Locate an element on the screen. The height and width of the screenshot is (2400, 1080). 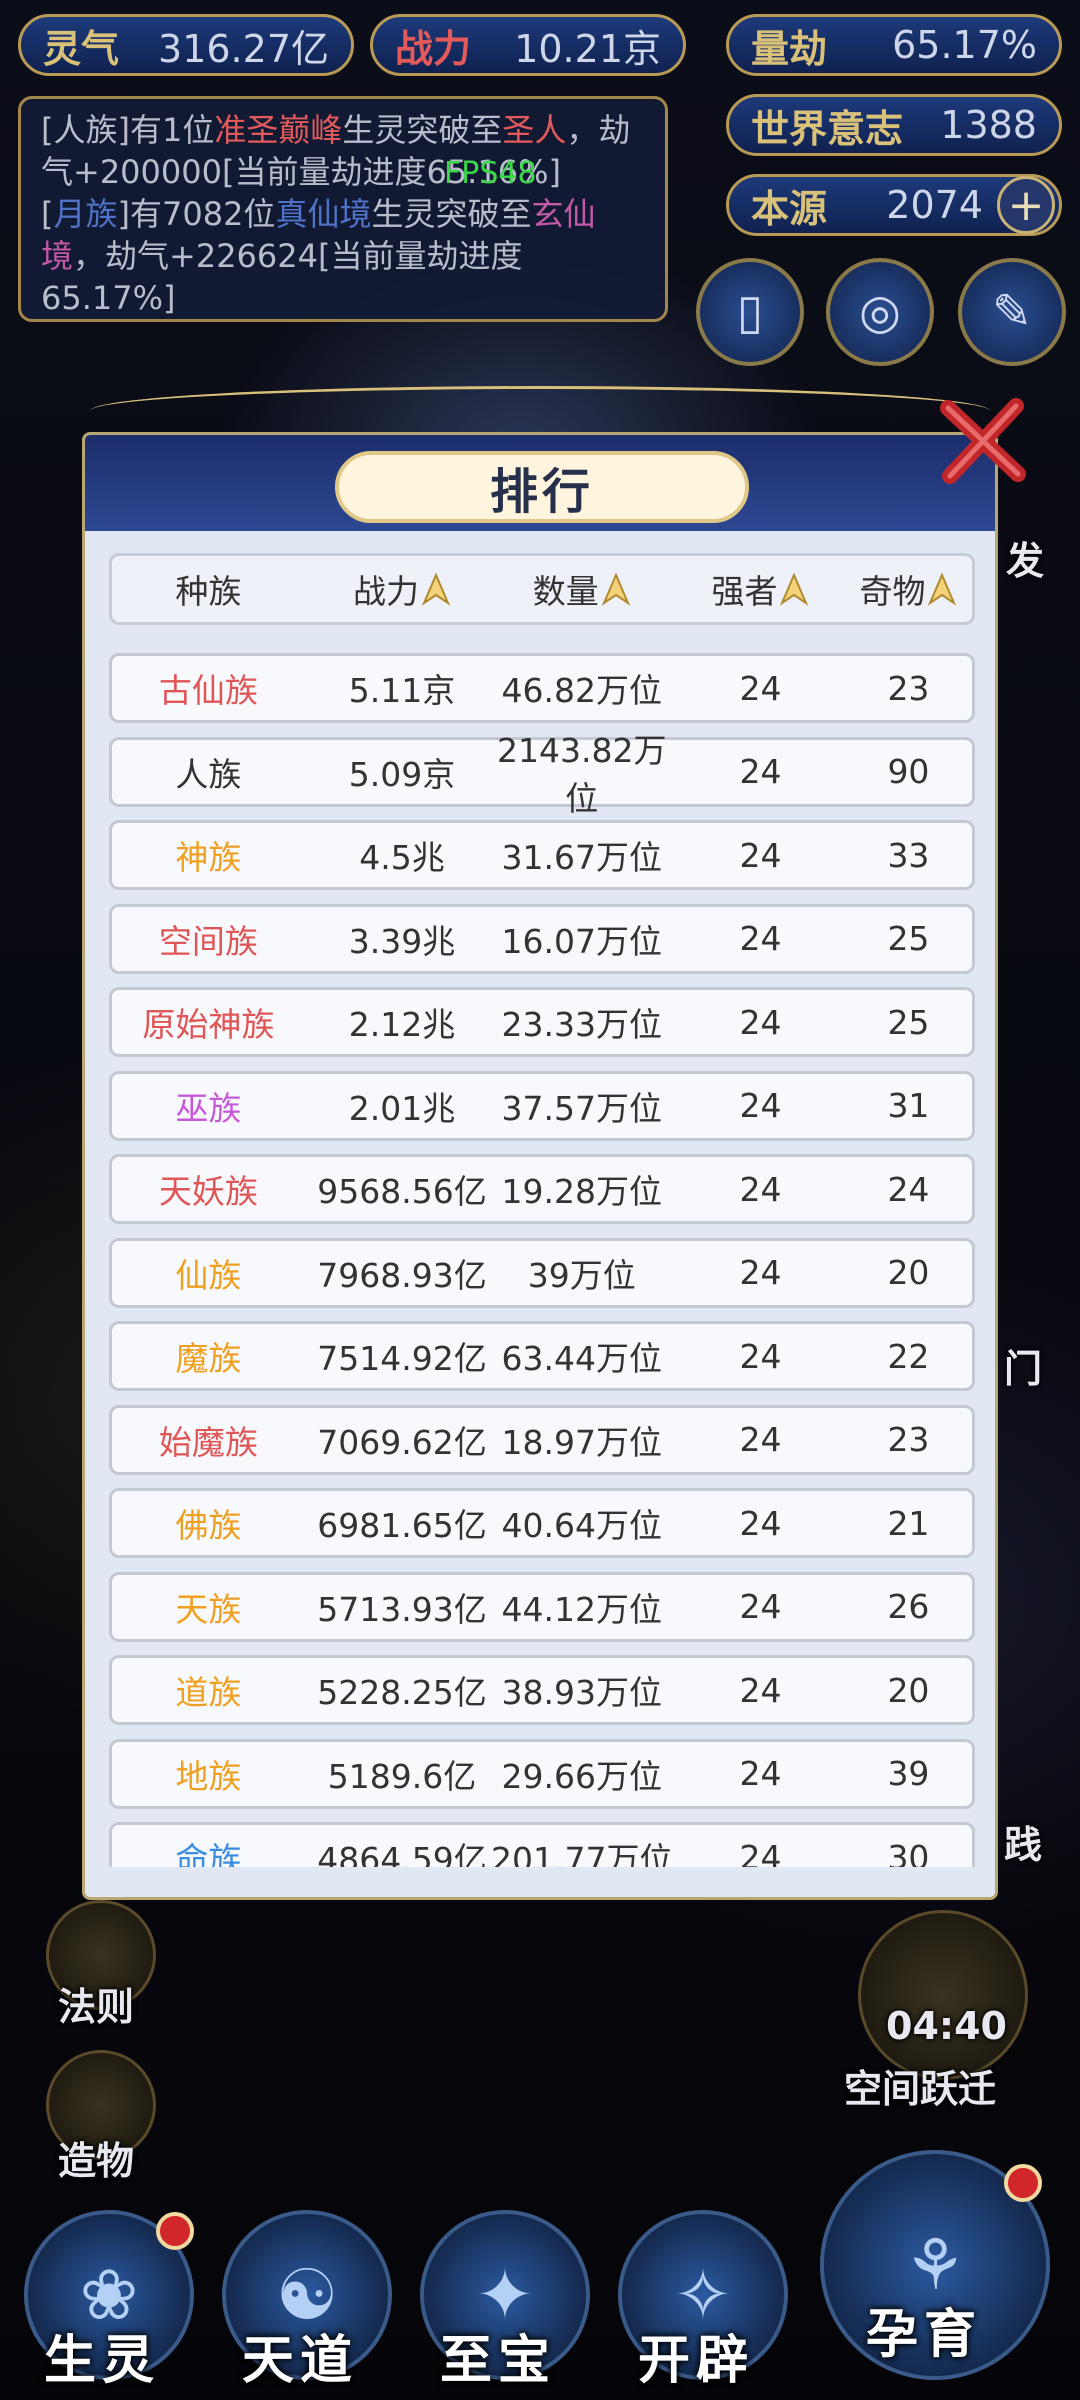
treasure-cell: 25 is located at coordinates (908, 938).